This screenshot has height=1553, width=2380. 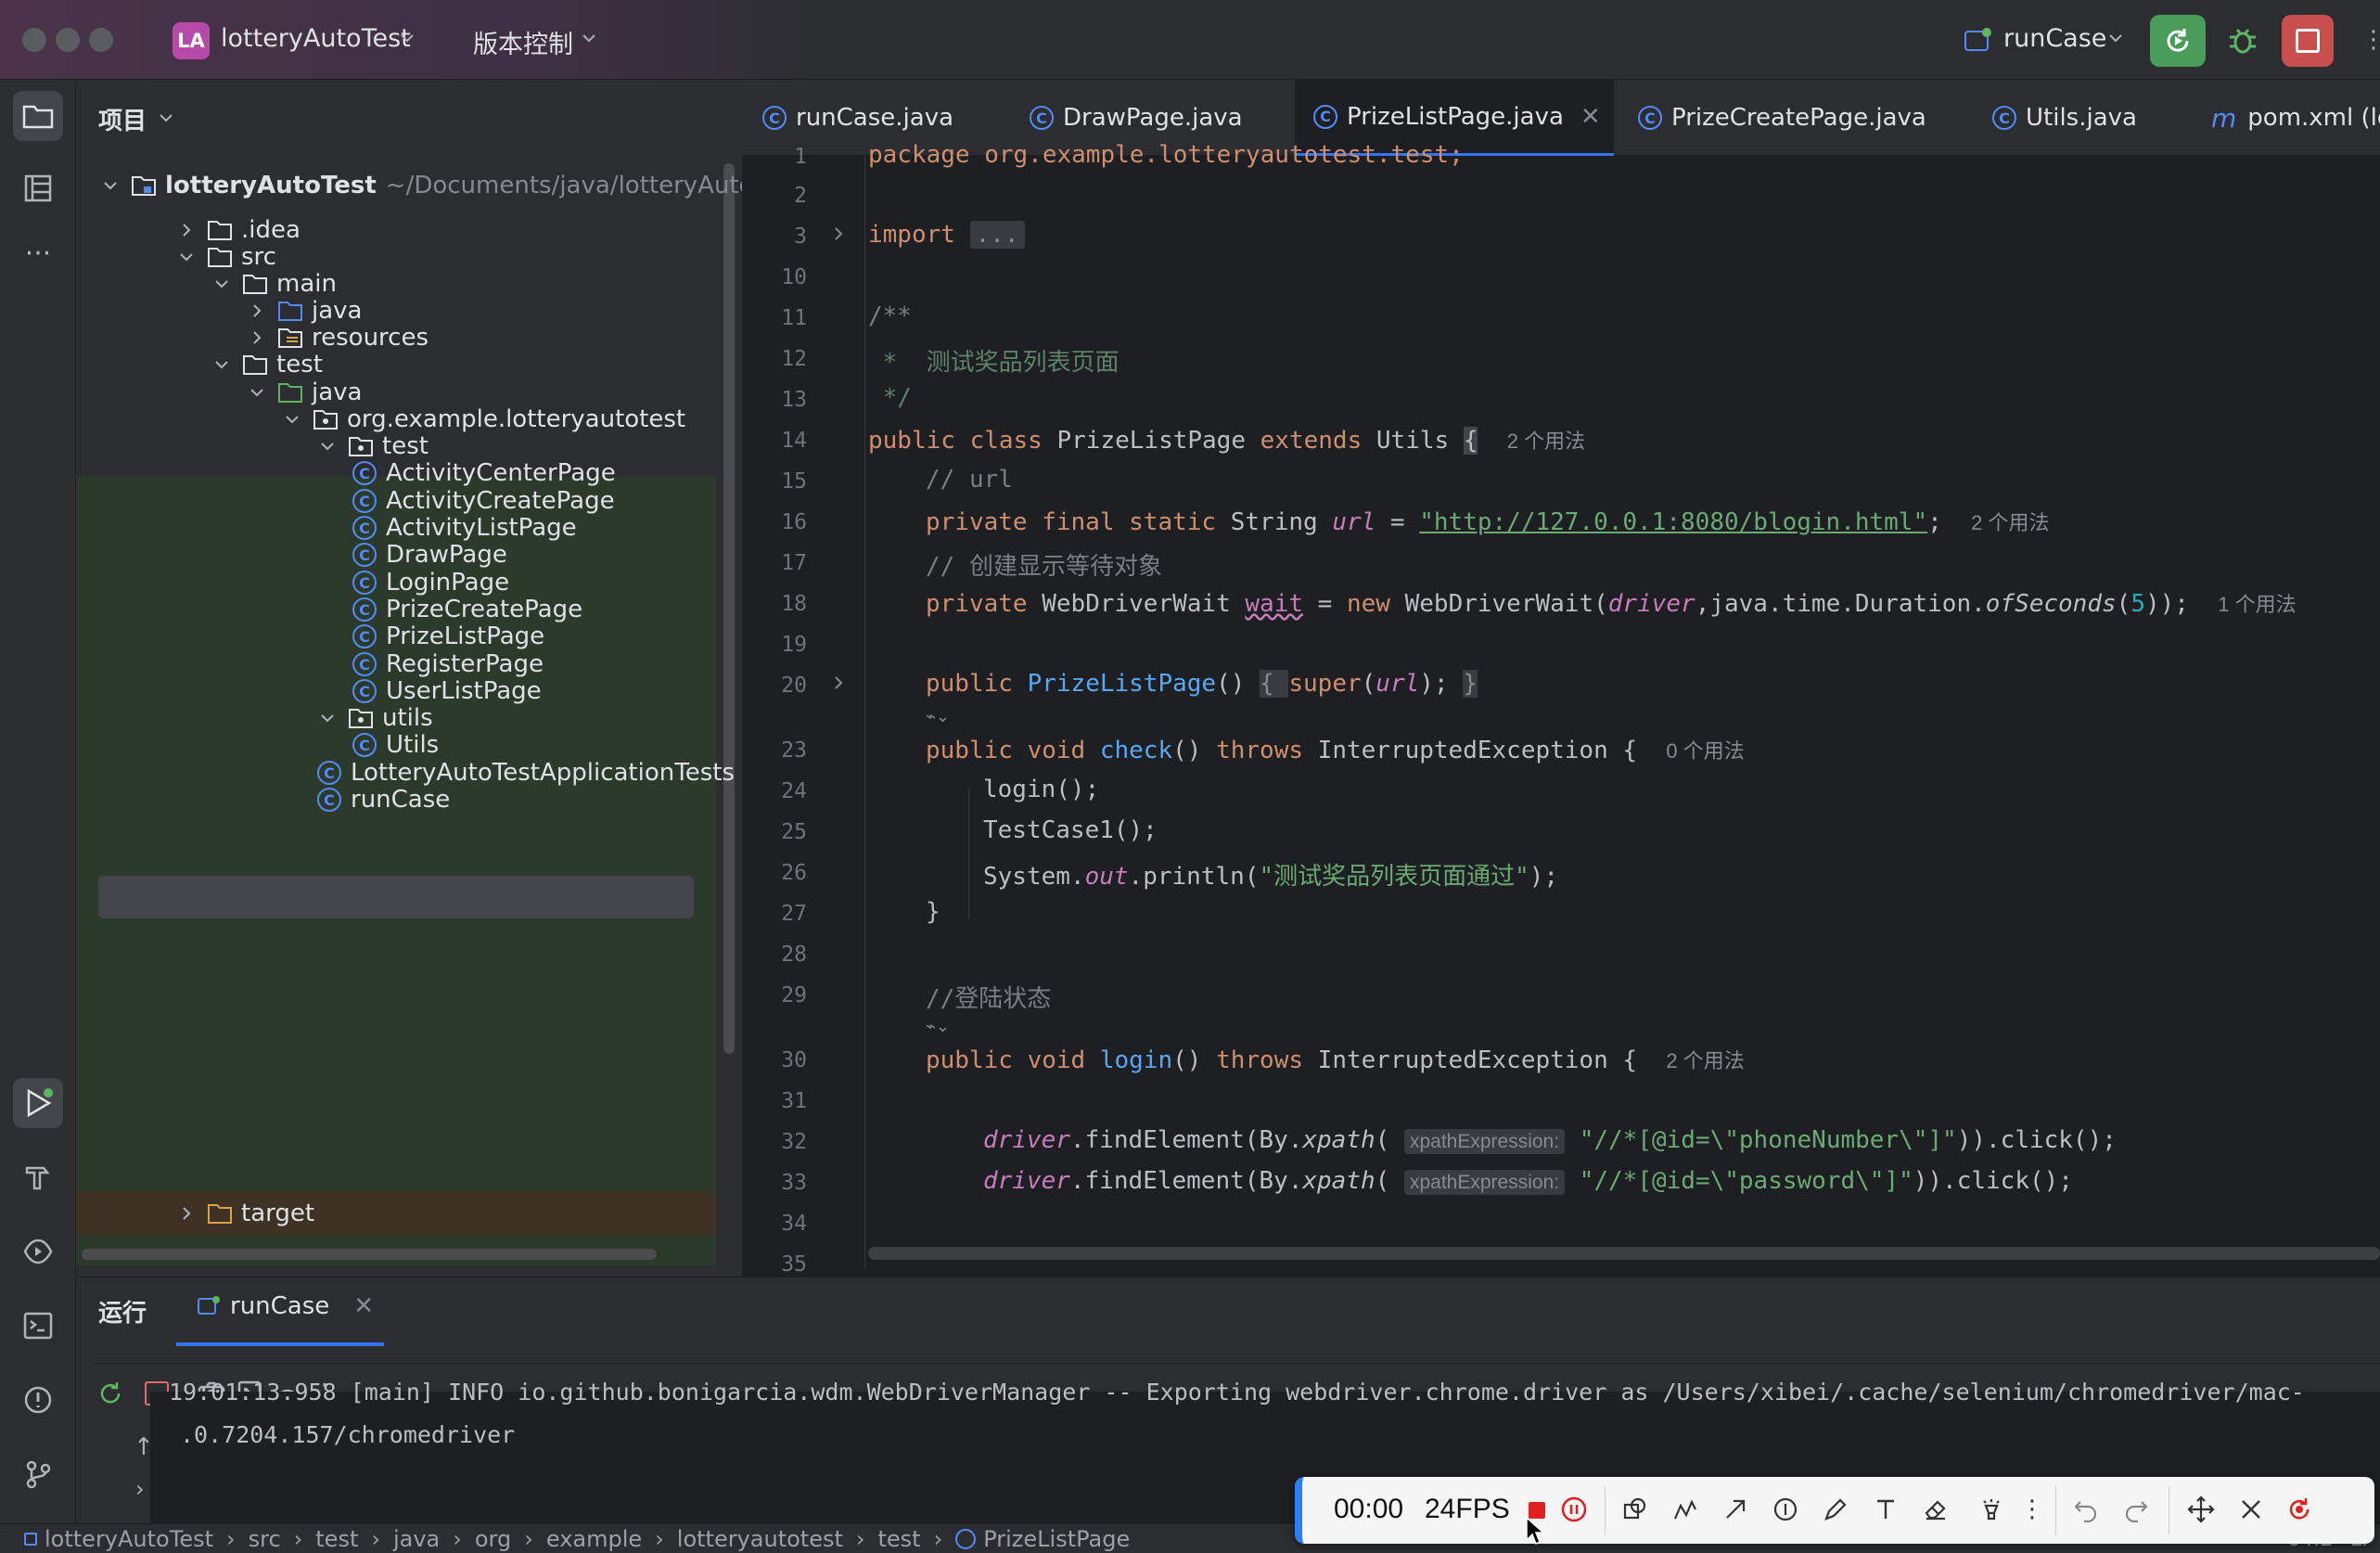 I want to click on window-close-button, so click(x=34, y=40).